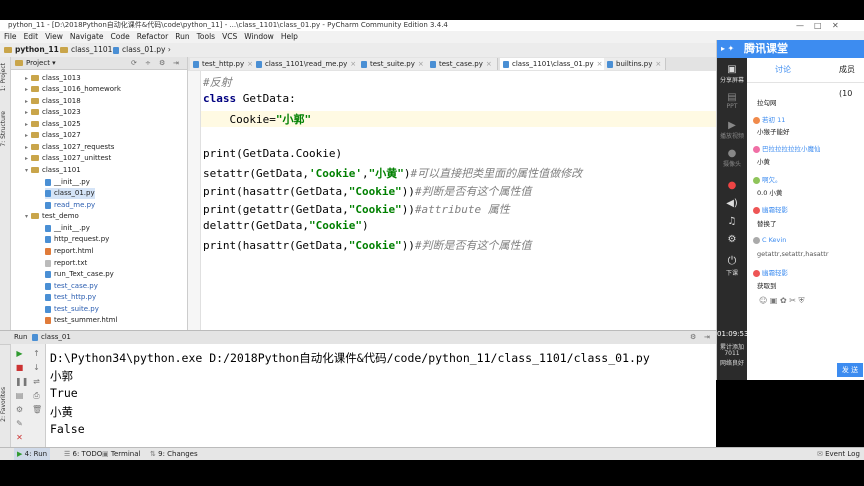 The width and height of the screenshot is (864, 486). Describe the element at coordinates (774, 300) in the screenshot. I see `picture-icon: ▣` at that location.